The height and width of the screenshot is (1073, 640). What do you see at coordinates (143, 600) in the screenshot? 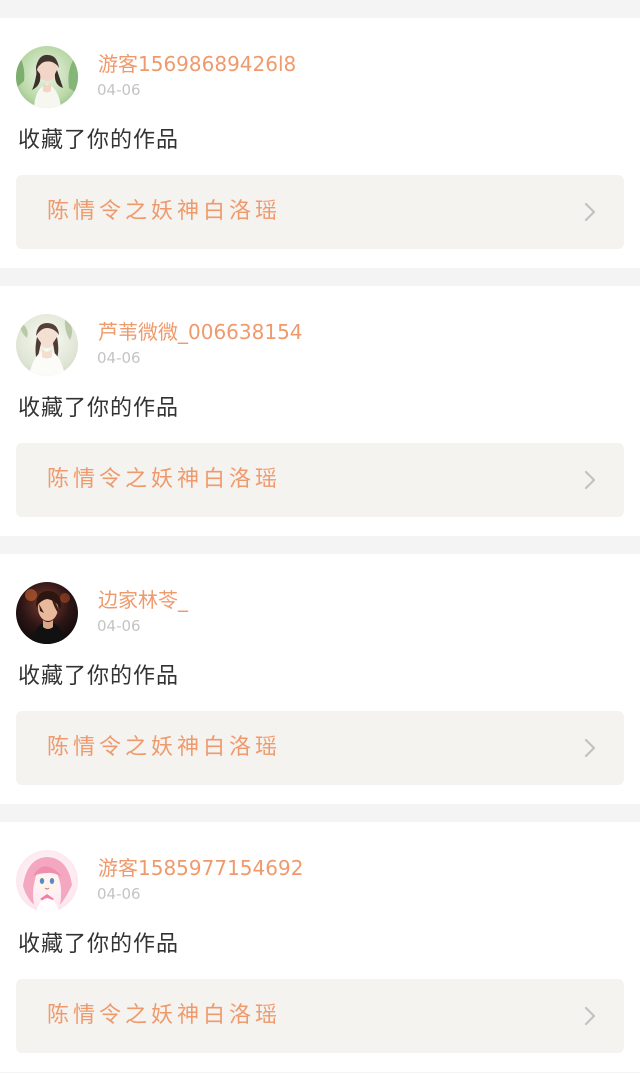
I see `username: 边家林苓_` at bounding box center [143, 600].